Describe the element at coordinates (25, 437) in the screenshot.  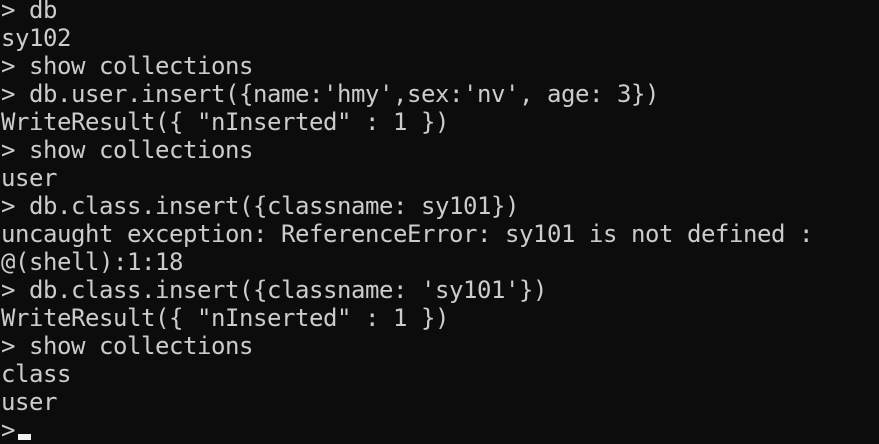
I see `cursor-icon` at that location.